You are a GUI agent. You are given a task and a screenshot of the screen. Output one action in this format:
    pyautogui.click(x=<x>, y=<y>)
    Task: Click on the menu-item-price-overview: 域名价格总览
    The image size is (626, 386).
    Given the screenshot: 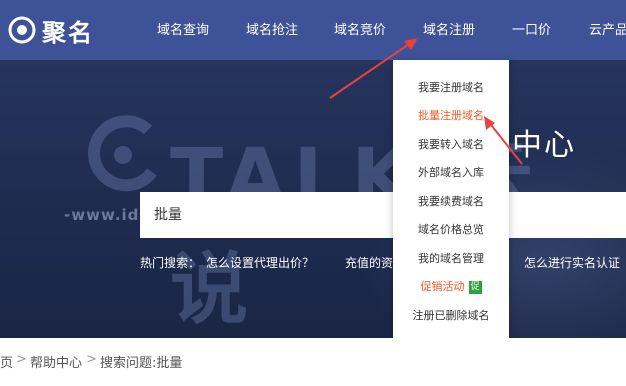 What is the action you would take?
    pyautogui.click(x=451, y=229)
    